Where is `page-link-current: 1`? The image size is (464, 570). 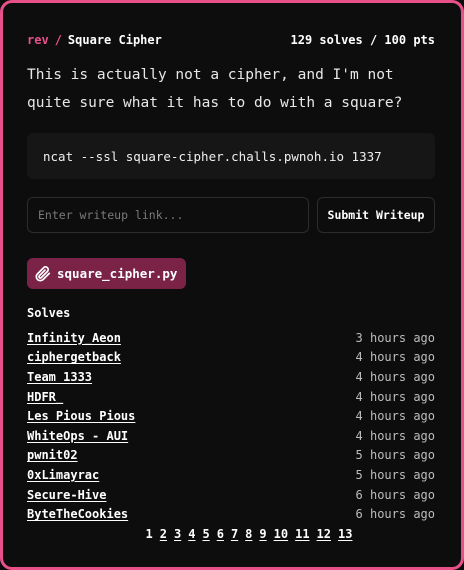
page-link-current: 1 is located at coordinates (149, 534).